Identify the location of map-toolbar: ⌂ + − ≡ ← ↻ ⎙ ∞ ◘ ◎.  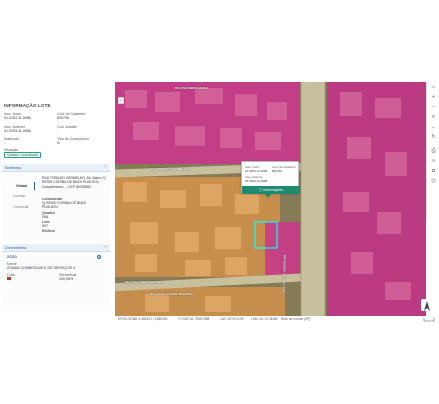
(432, 152).